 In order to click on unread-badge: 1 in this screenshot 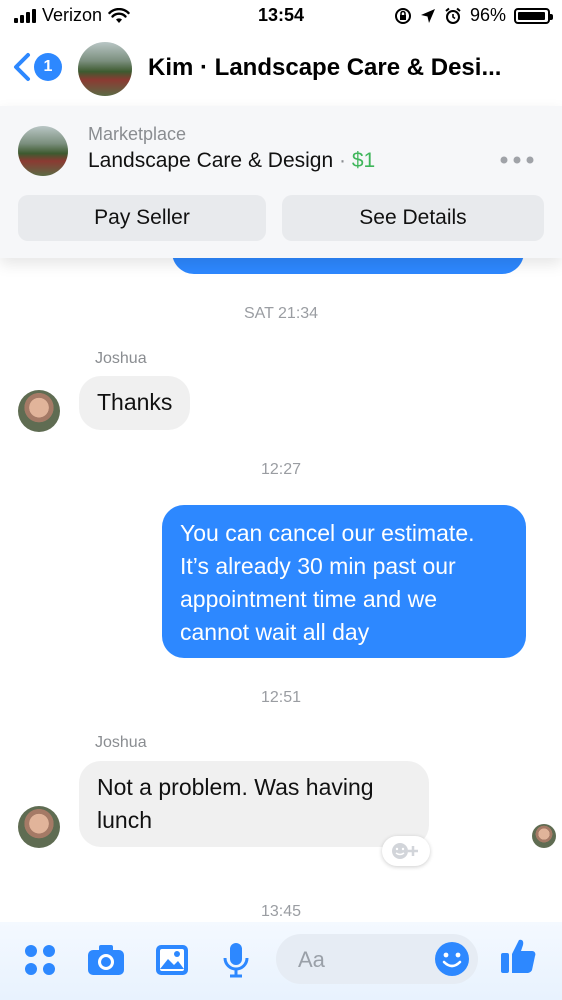, I will do `click(48, 67)`.